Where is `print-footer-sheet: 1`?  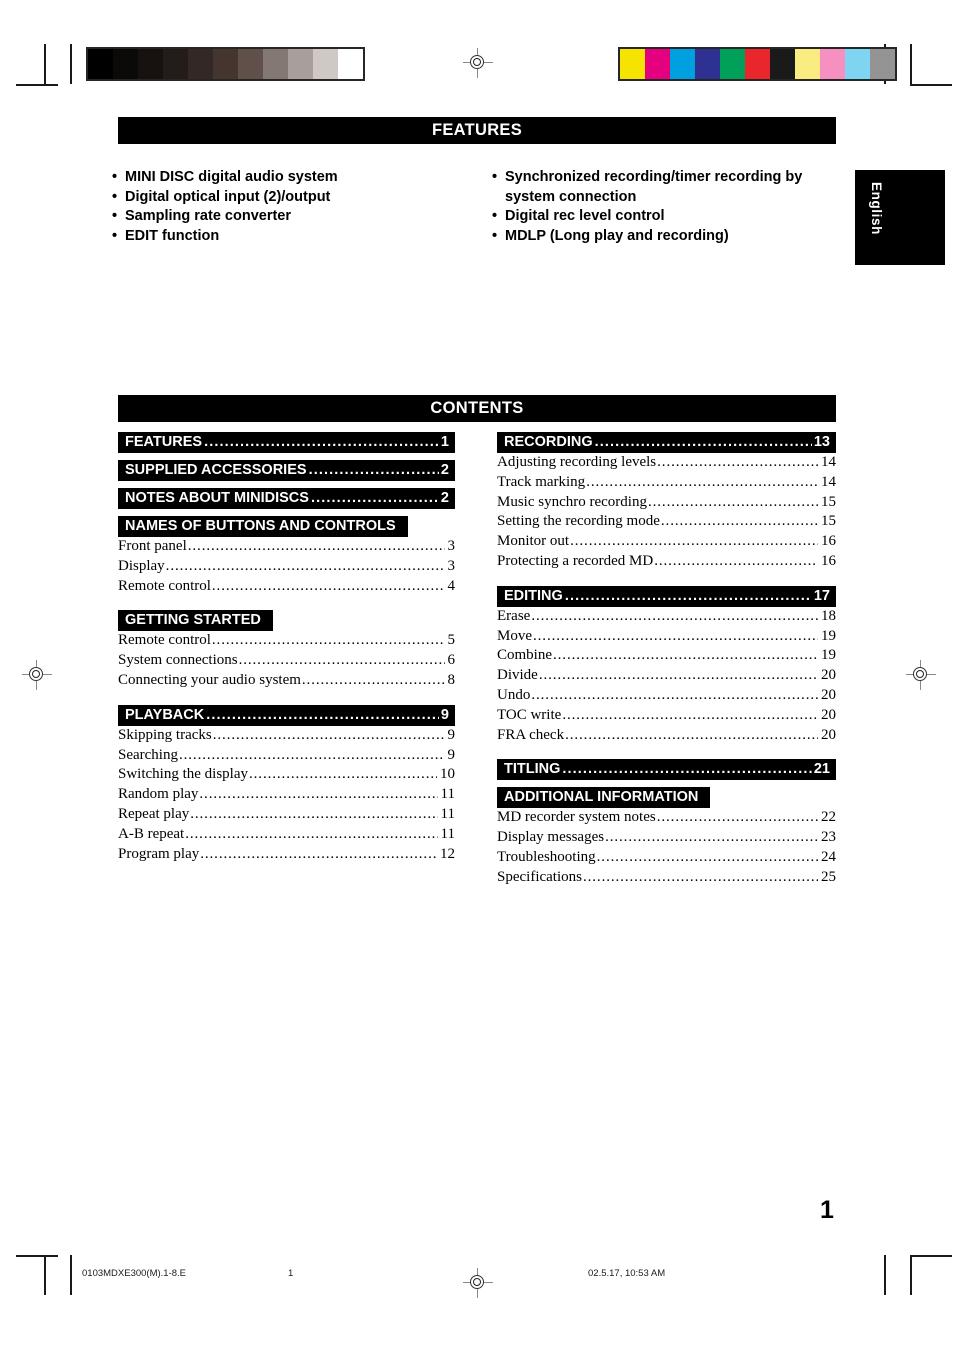 print-footer-sheet: 1 is located at coordinates (291, 1273).